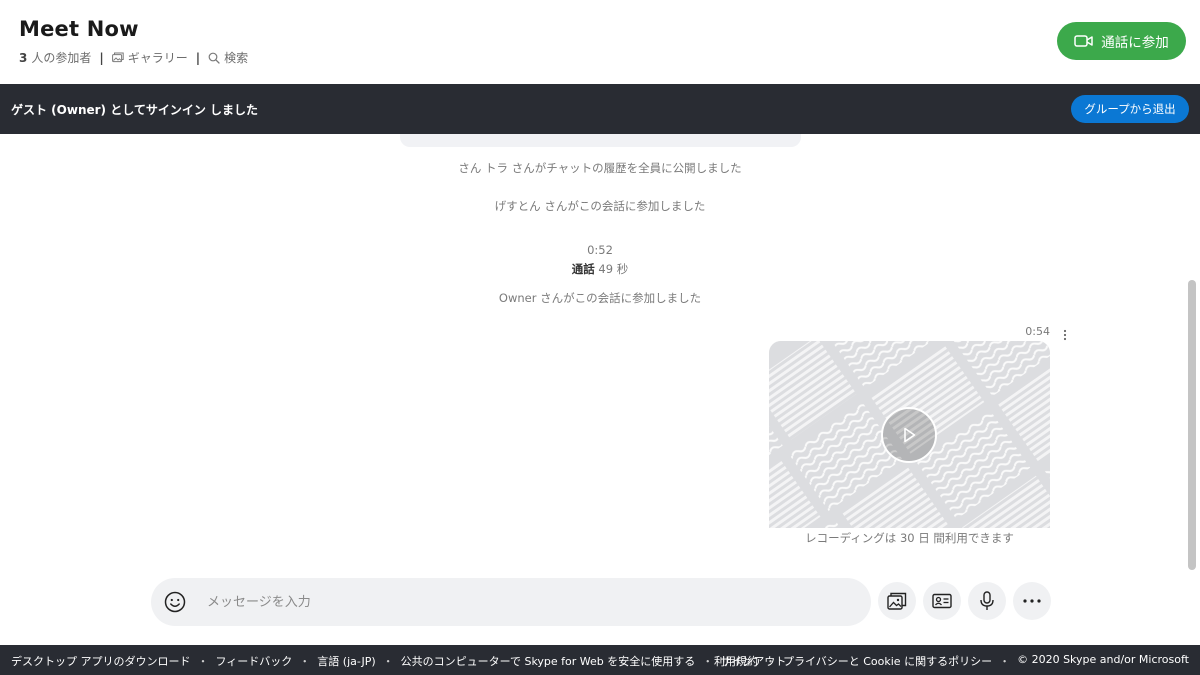  What do you see at coordinates (1084, 41) in the screenshot?
I see `video-call-icon` at bounding box center [1084, 41].